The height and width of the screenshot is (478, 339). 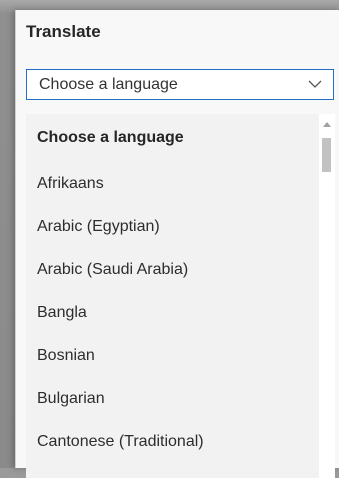 I want to click on language-select: Choose a language, so click(x=180, y=84).